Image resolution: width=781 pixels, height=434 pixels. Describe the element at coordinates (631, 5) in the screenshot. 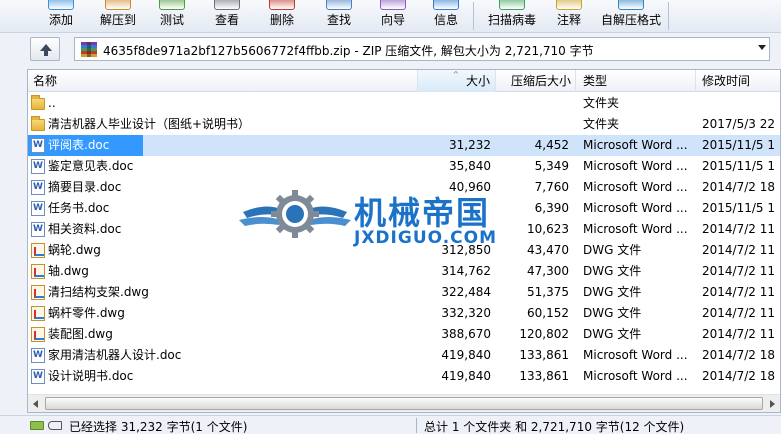

I see `sfx-icon` at that location.